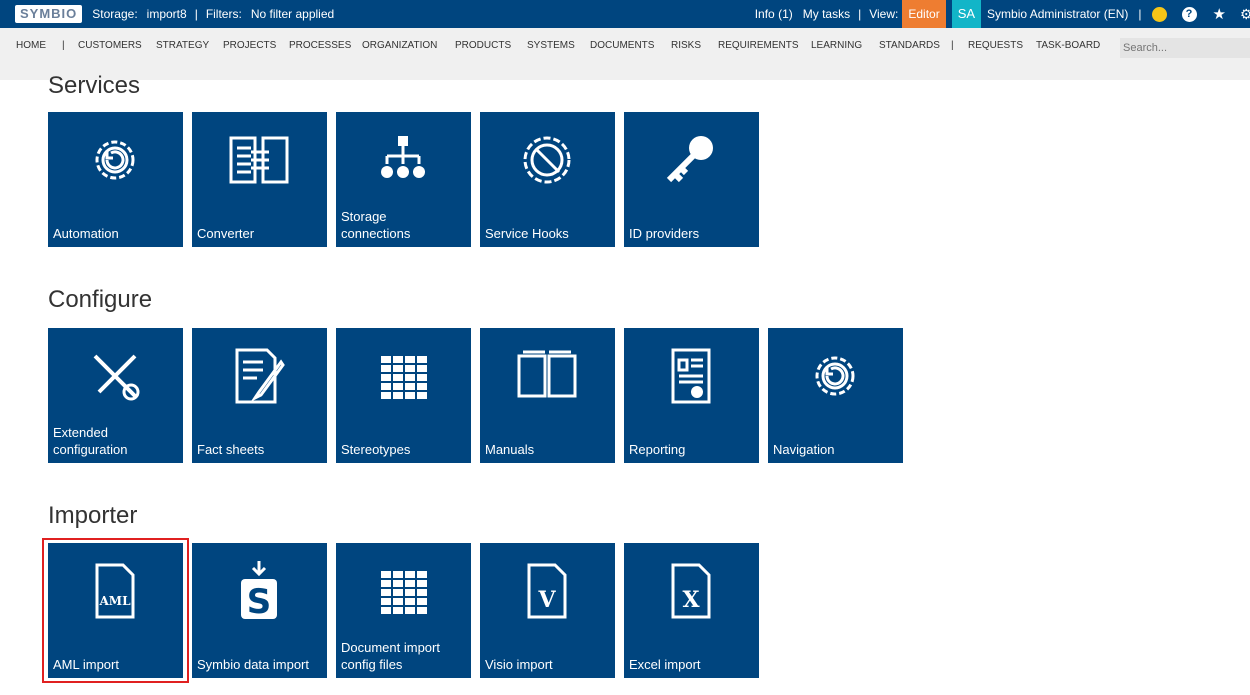  I want to click on tile-fact-sheets: Fact sheets, so click(259, 395).